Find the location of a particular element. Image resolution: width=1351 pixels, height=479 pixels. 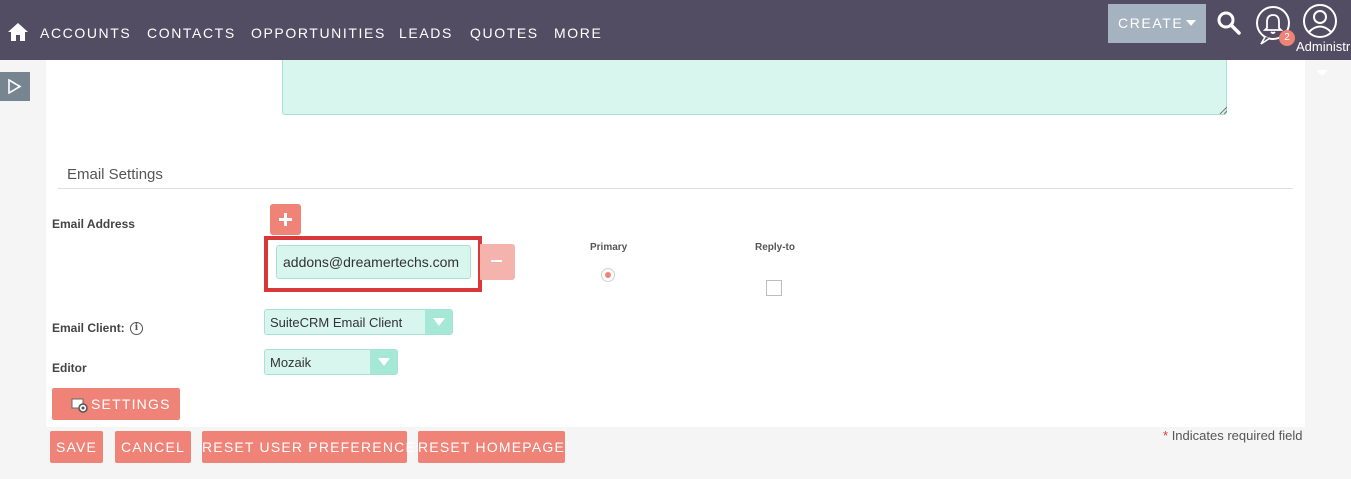

nav-opportunities: OPPORTUNITIES is located at coordinates (318, 33).